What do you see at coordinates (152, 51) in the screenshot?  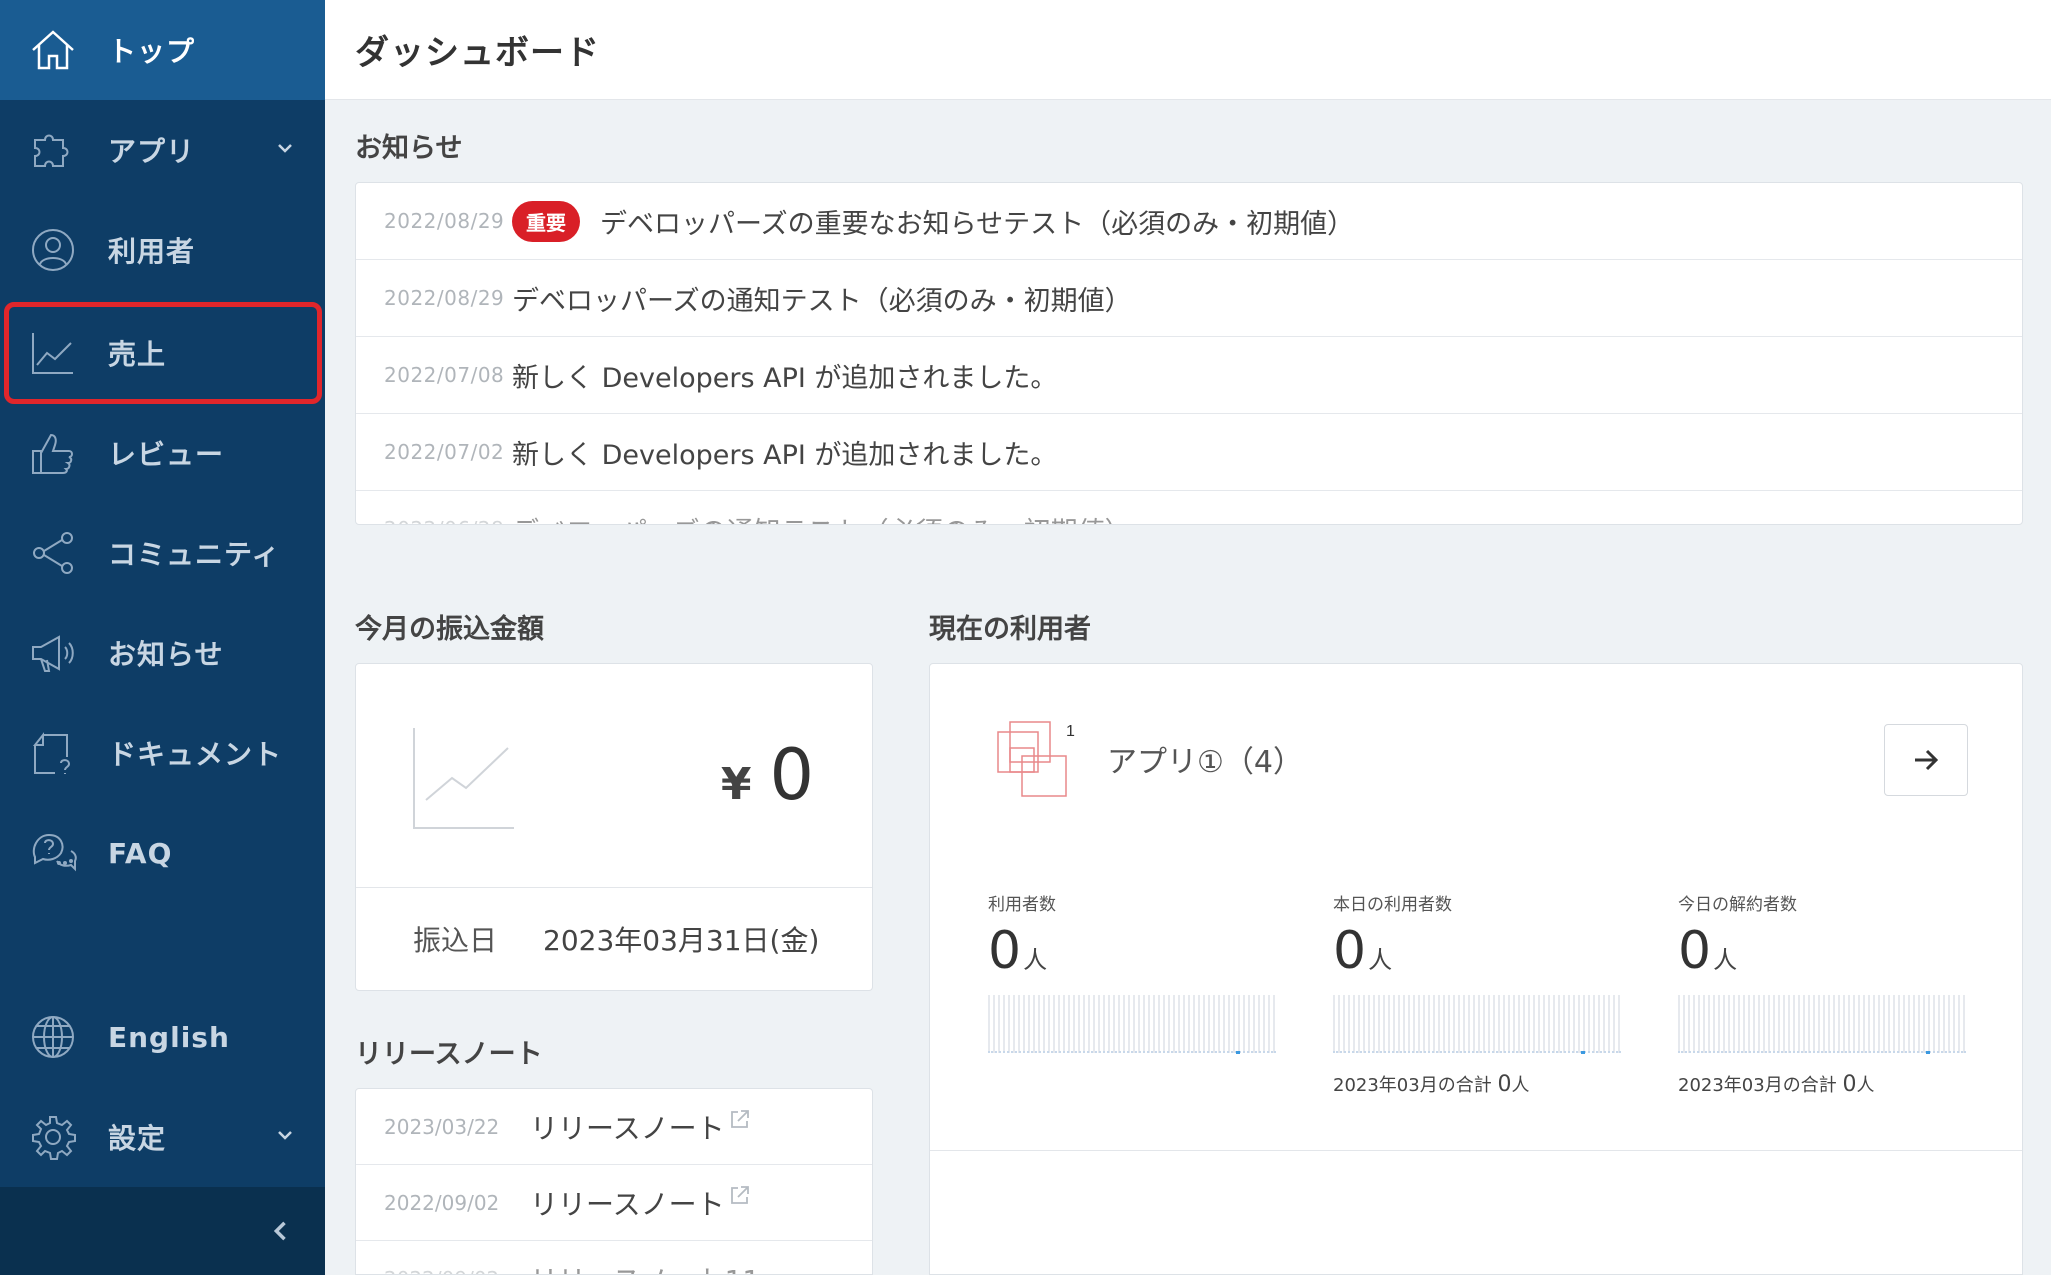 I see `sidebar-item-label: トップ` at bounding box center [152, 51].